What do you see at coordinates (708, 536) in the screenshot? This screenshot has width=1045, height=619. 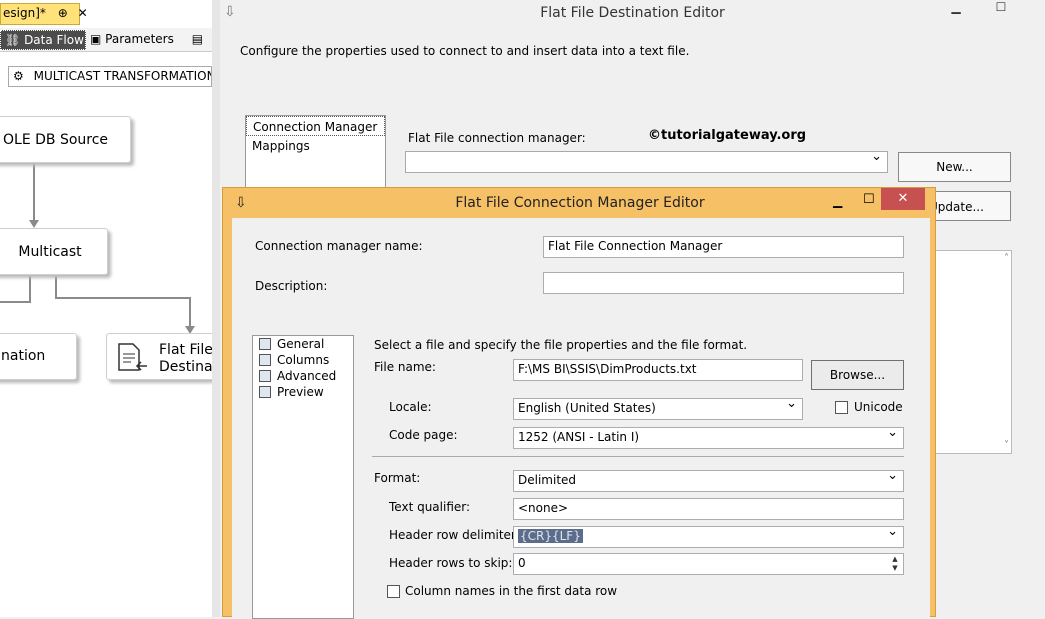 I see `header-row-delimiter-select: {CR}{LF}` at bounding box center [708, 536].